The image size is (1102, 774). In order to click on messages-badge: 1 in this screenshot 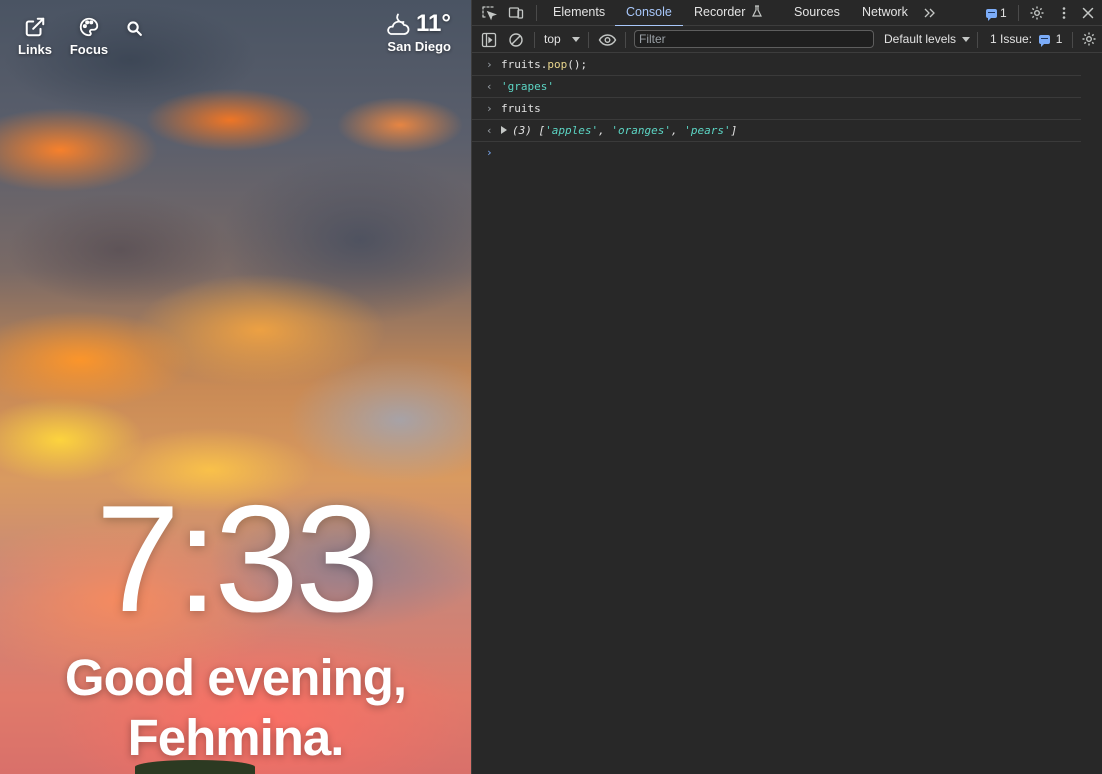, I will do `click(996, 13)`.